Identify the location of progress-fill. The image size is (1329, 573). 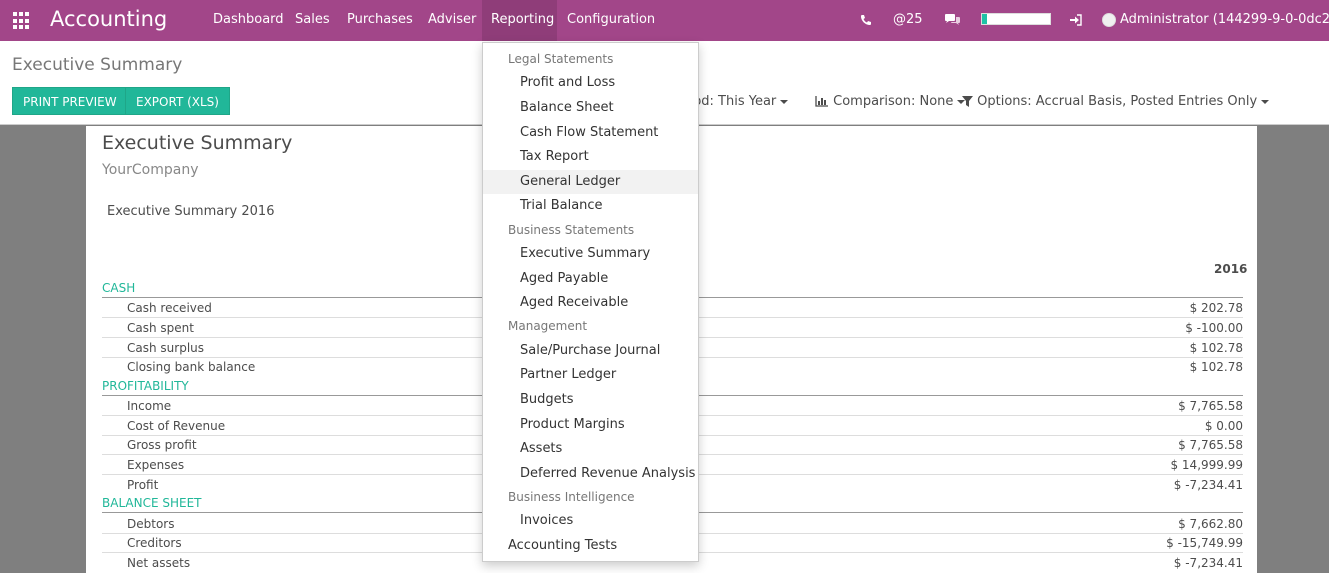
(985, 19).